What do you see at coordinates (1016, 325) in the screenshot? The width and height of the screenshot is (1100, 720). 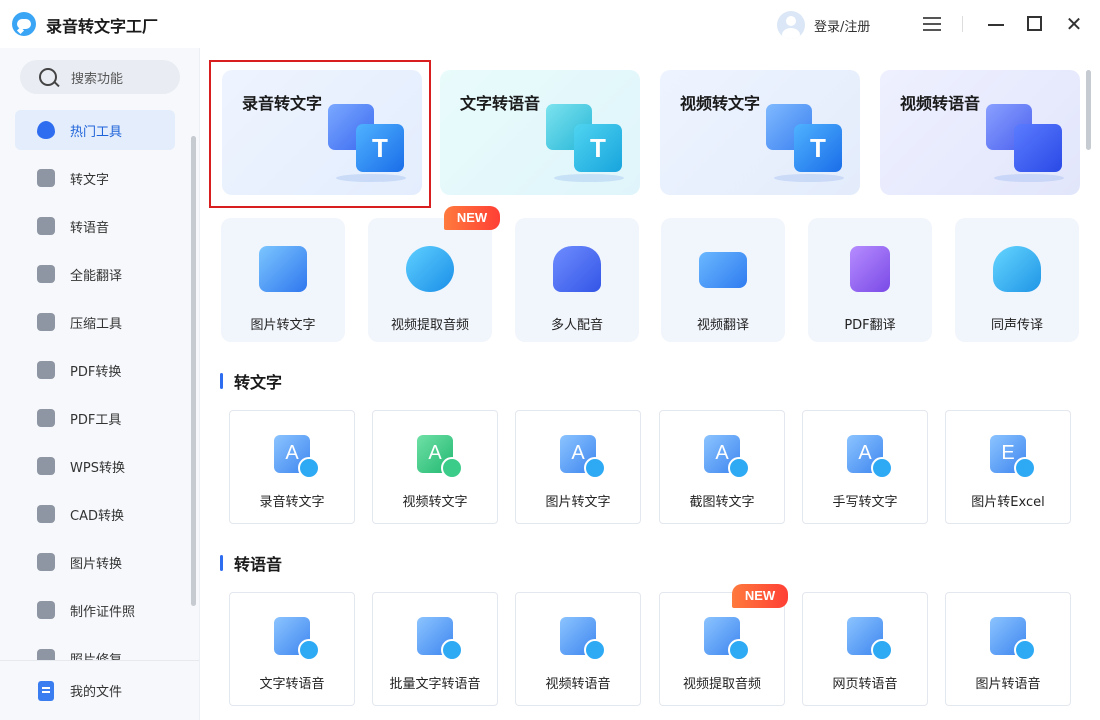 I see `hot-tool-label: 同声传译` at bounding box center [1016, 325].